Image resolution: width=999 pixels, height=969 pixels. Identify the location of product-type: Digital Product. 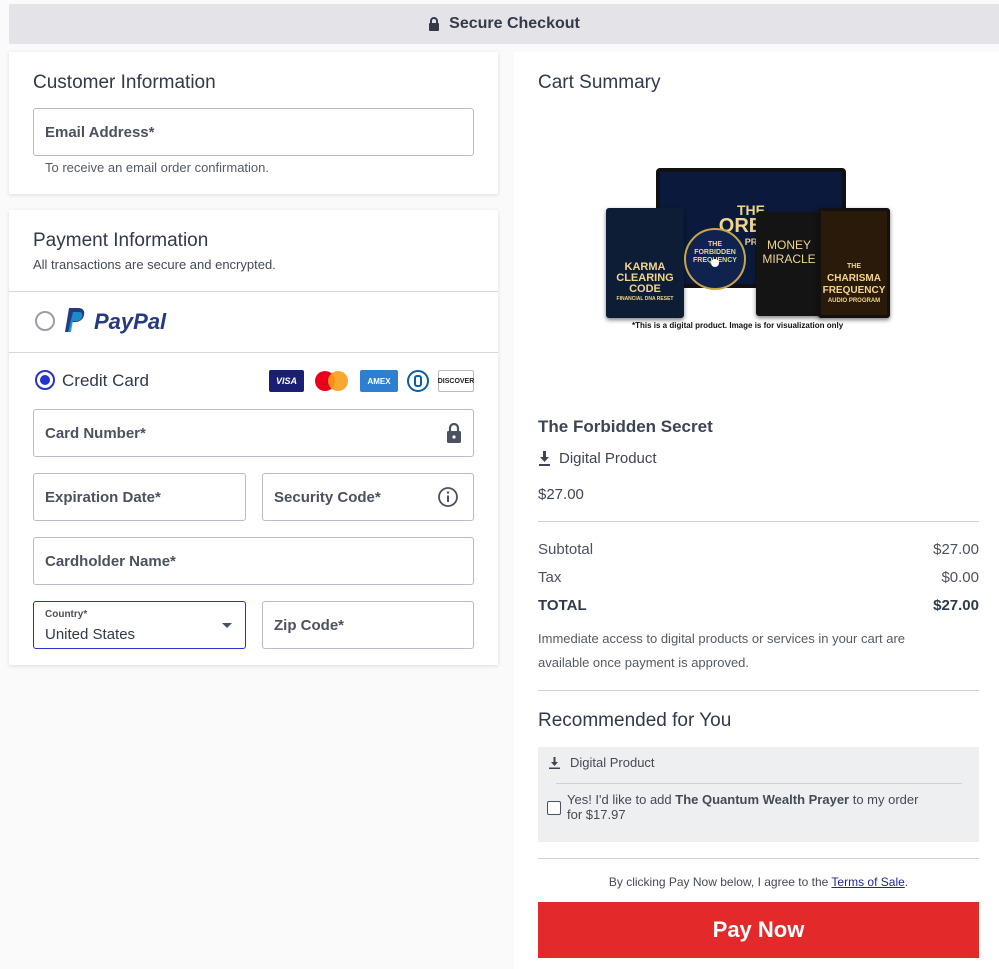
(597, 458).